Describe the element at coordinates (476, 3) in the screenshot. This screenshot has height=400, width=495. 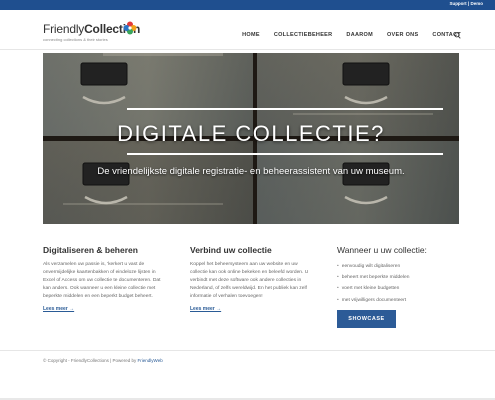
I see `demo-link: Demo` at that location.